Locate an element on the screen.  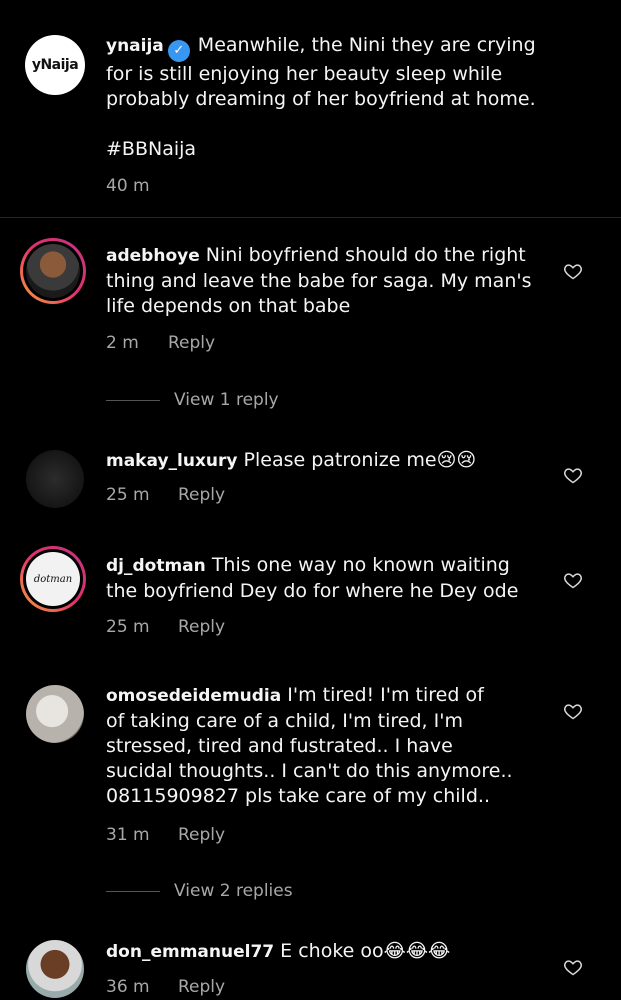
caption-time: 40 m is located at coordinates (128, 186).